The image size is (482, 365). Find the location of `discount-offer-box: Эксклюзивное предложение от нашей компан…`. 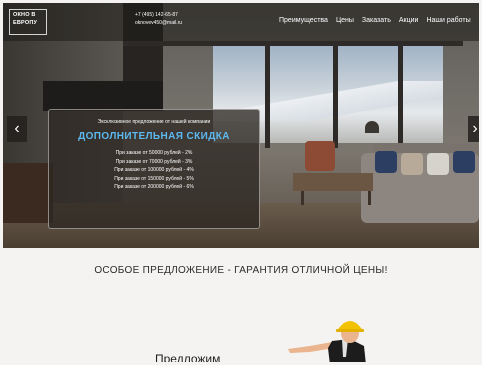

discount-offer-box: Эксклюзивное предложение от нашей компан… is located at coordinates (154, 169).